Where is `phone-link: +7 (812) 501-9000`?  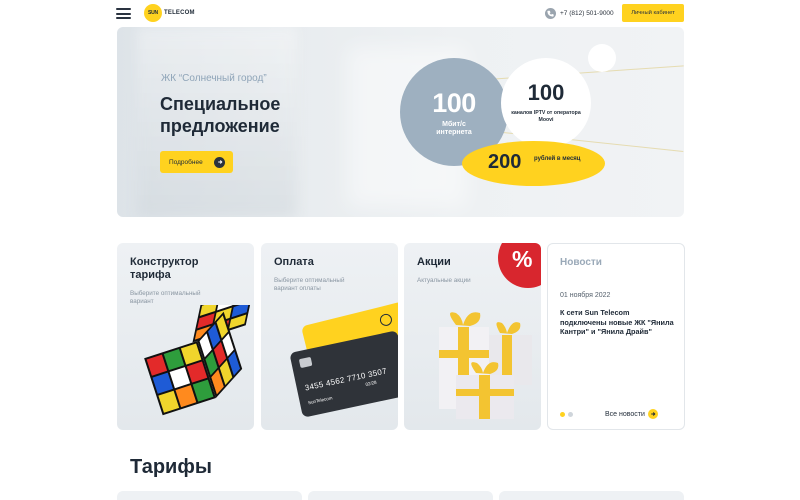
phone-link: +7 (812) 501-9000 is located at coordinates (579, 13).